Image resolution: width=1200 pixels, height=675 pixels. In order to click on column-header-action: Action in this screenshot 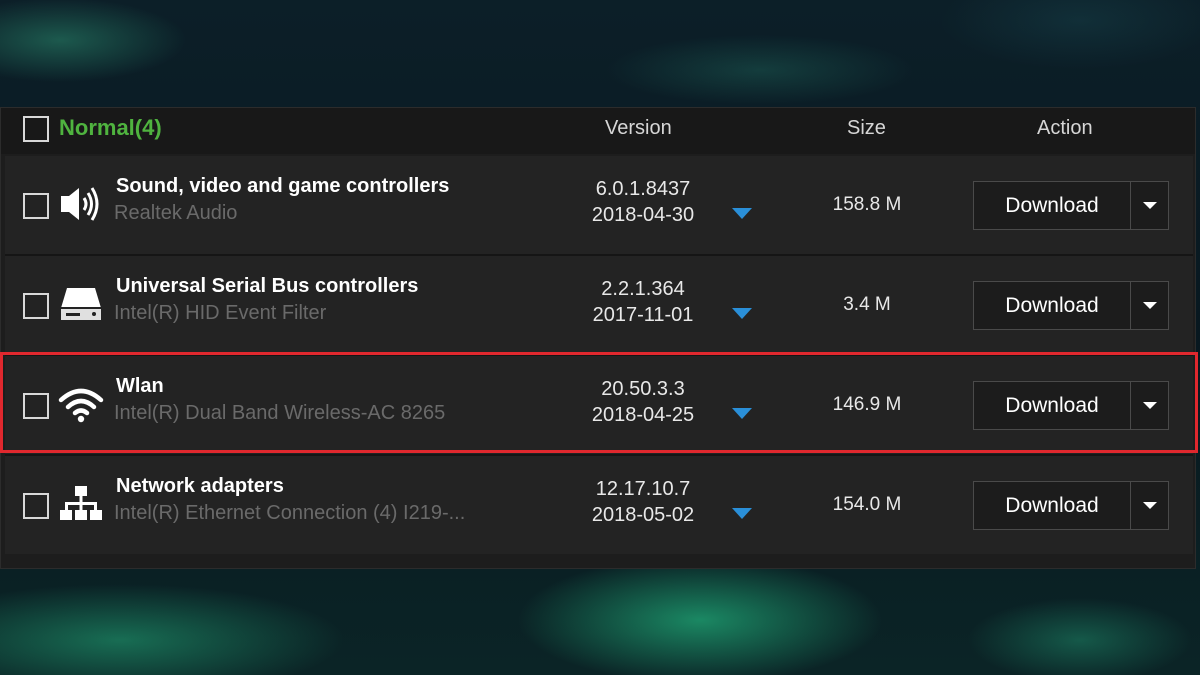, I will do `click(1065, 128)`.